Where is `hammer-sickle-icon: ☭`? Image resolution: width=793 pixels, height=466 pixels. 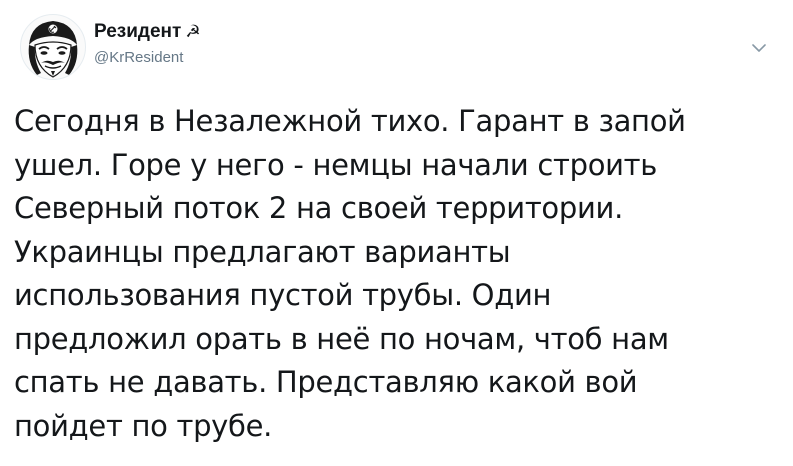 hammer-sickle-icon: ☭ is located at coordinates (193, 31).